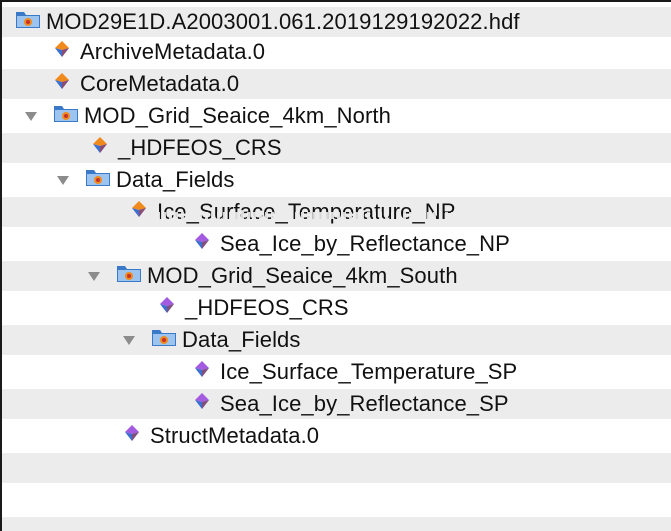 Image resolution: width=671 pixels, height=531 pixels. I want to click on tree-row-label: Sea_Ice_by_Reflectance_NP, so click(365, 243).